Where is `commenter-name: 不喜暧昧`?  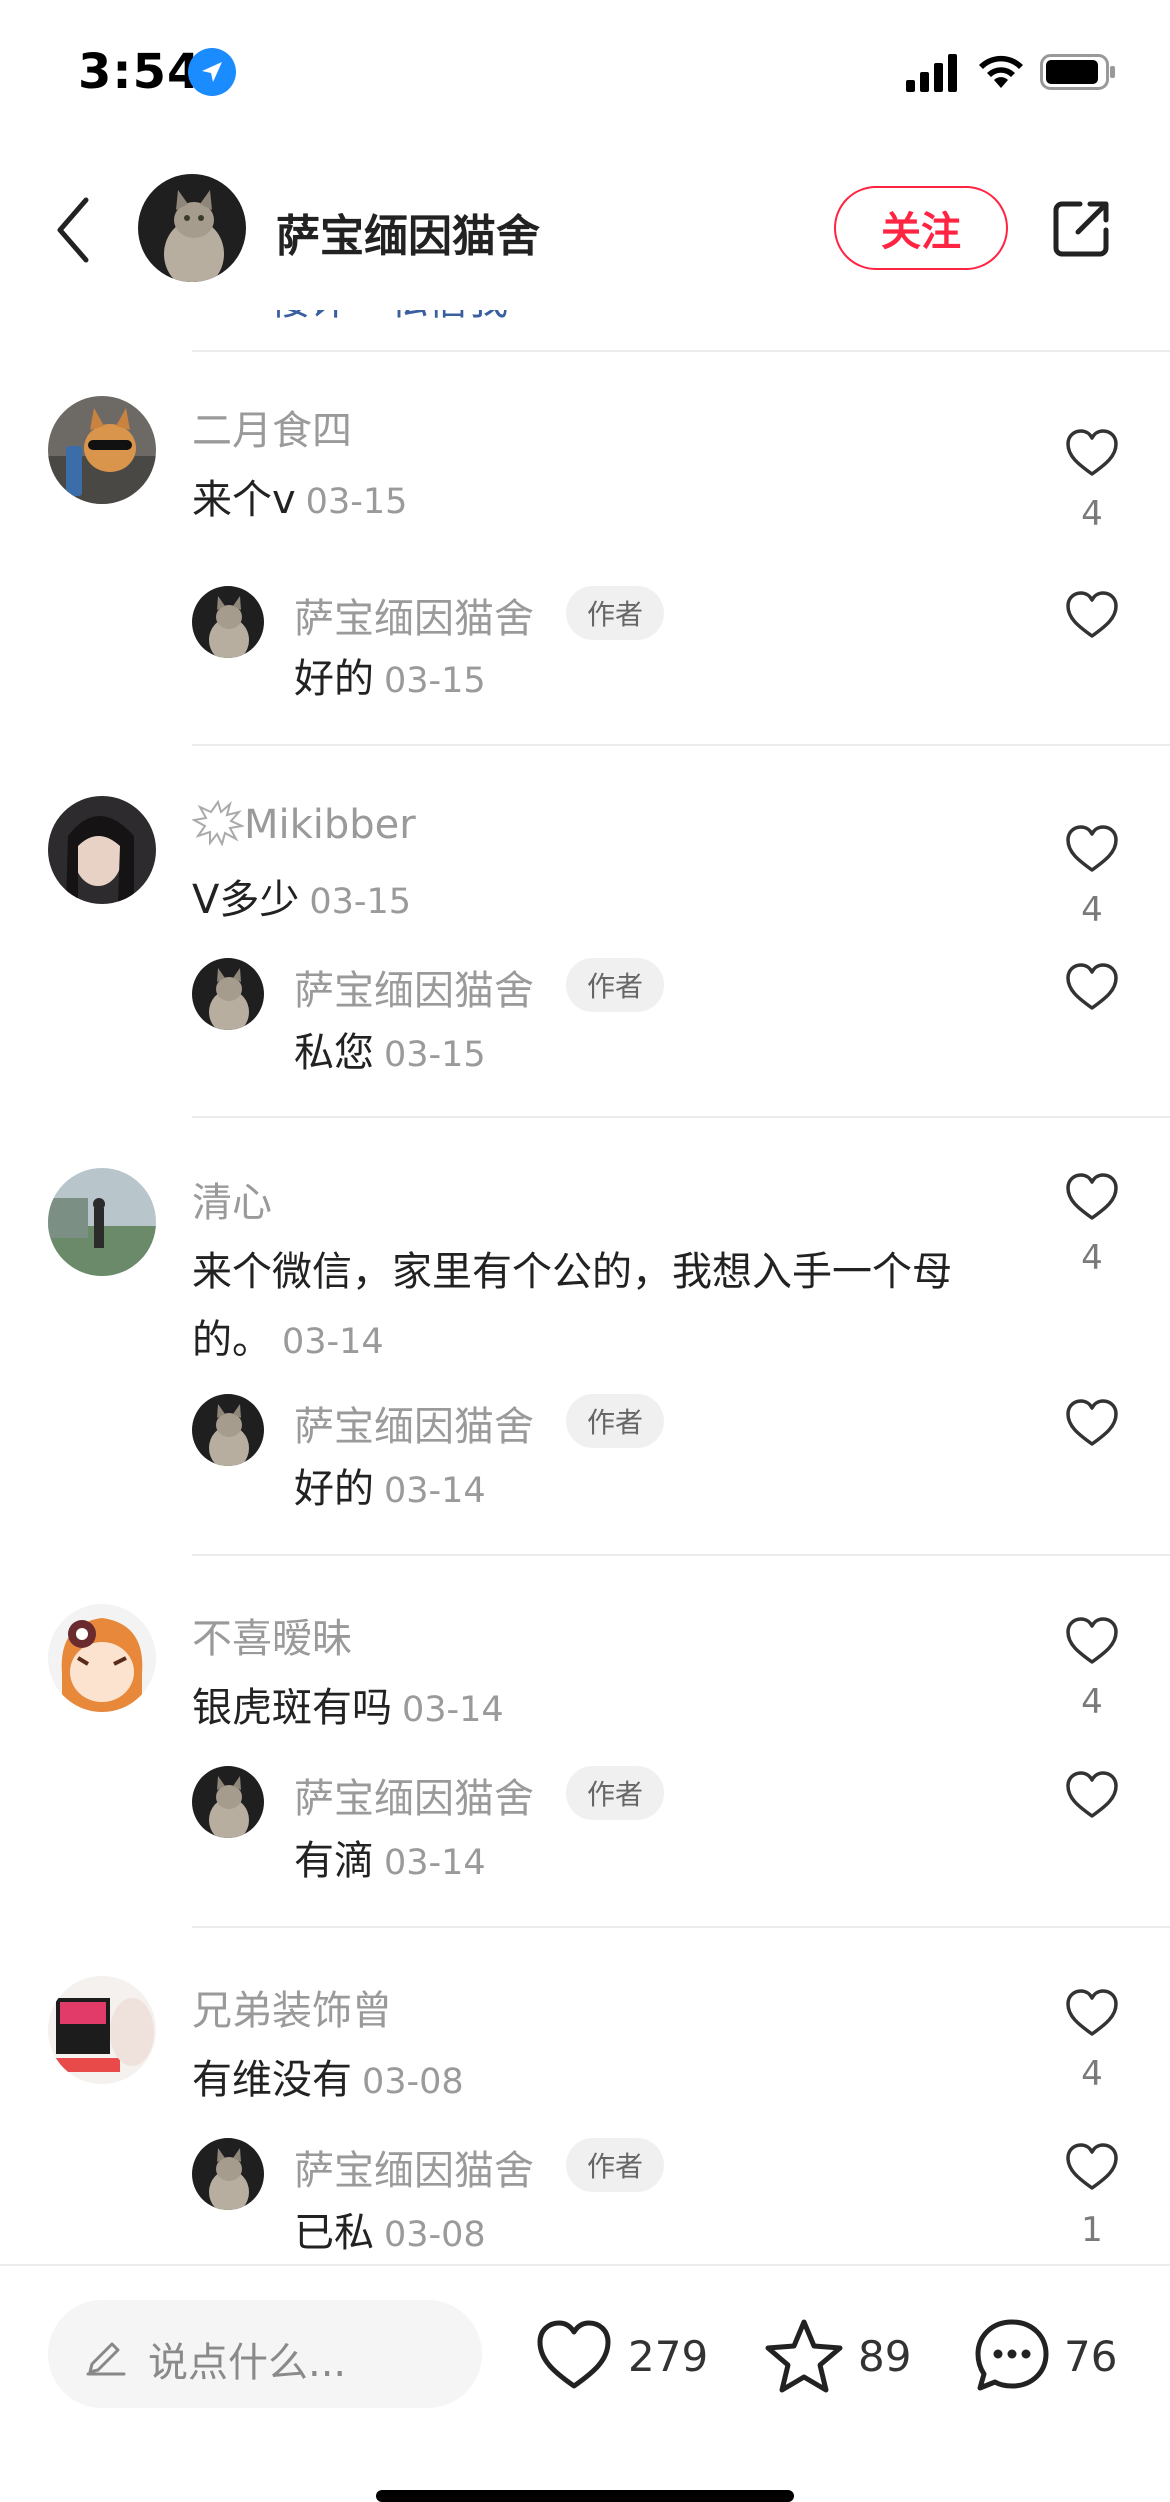
commenter-name: 不喜暧昧 is located at coordinates (272, 1635).